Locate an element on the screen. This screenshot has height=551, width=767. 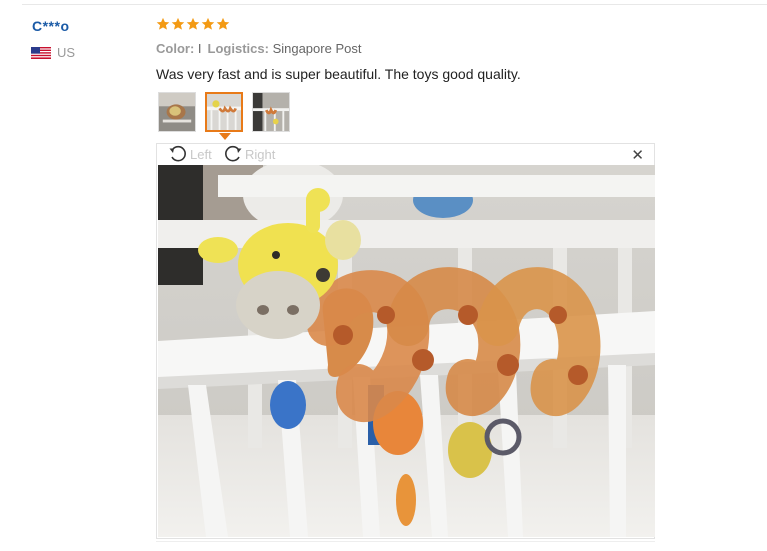
top-divider is located at coordinates (394, 4).